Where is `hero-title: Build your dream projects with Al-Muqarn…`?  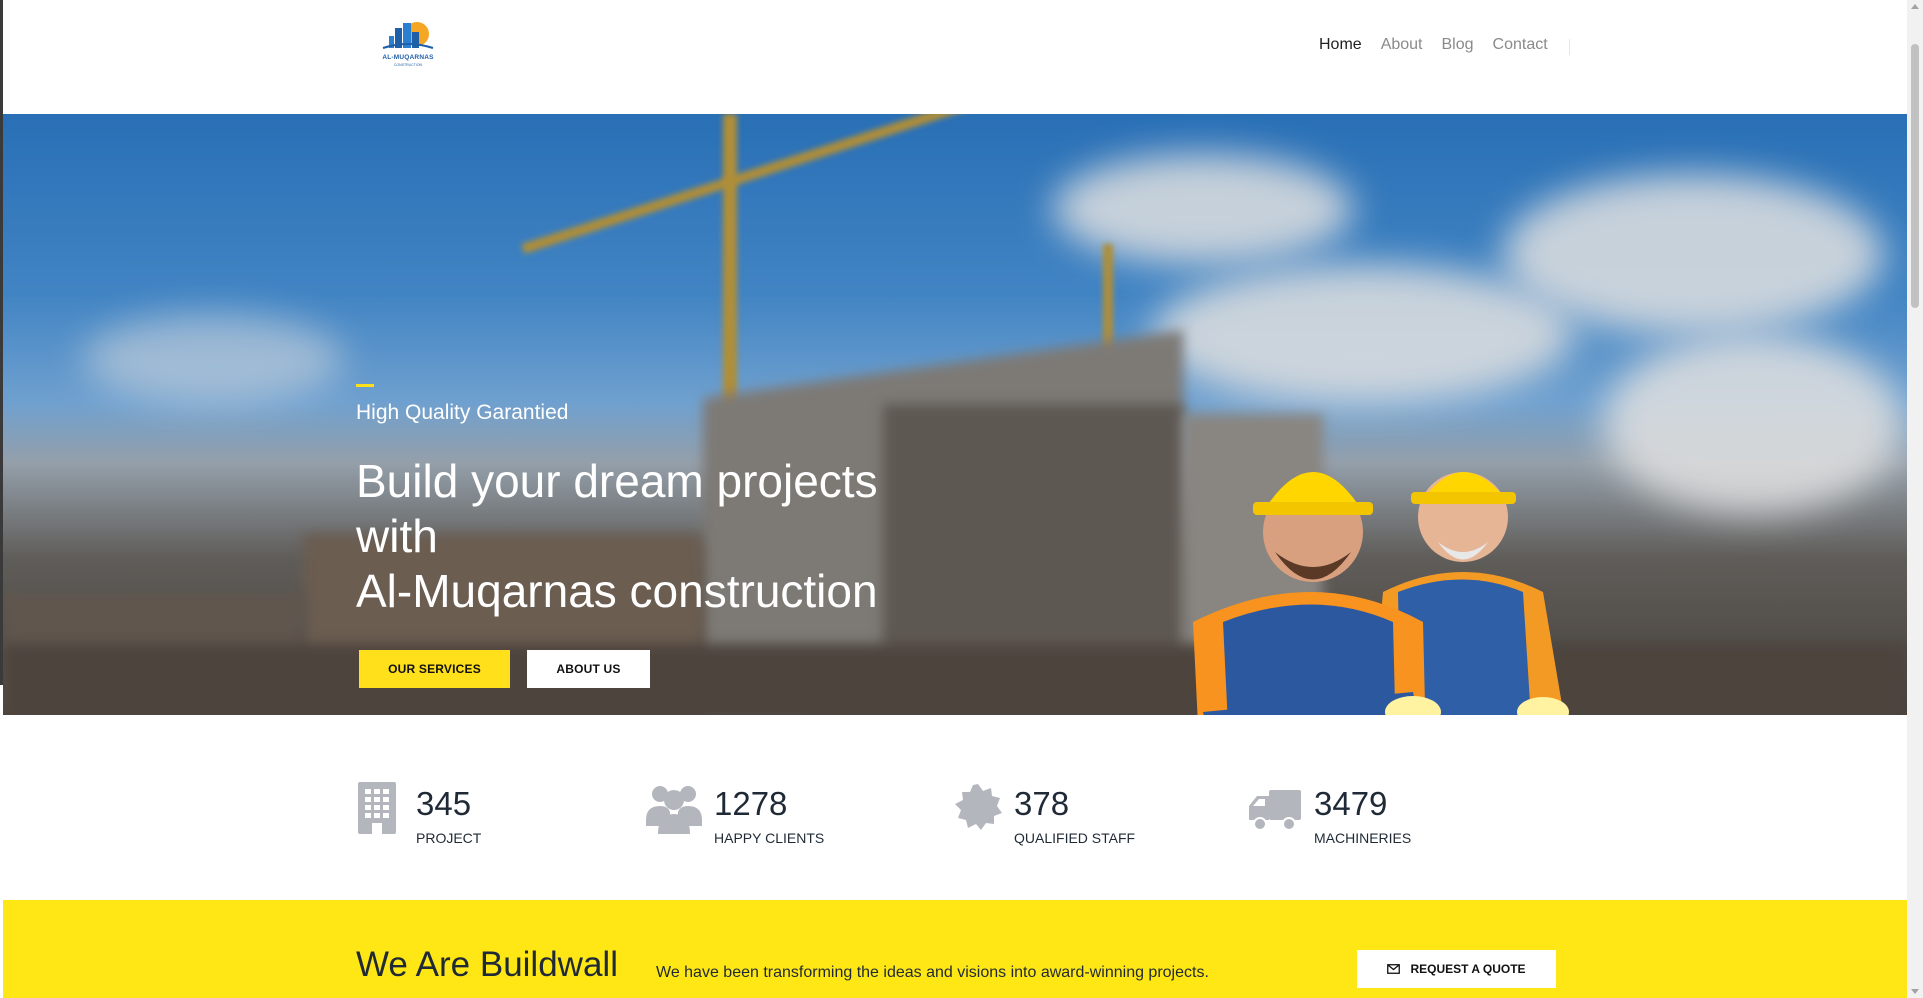 hero-title: Build your dream projects with Al-Muqarn… is located at coordinates (656, 536).